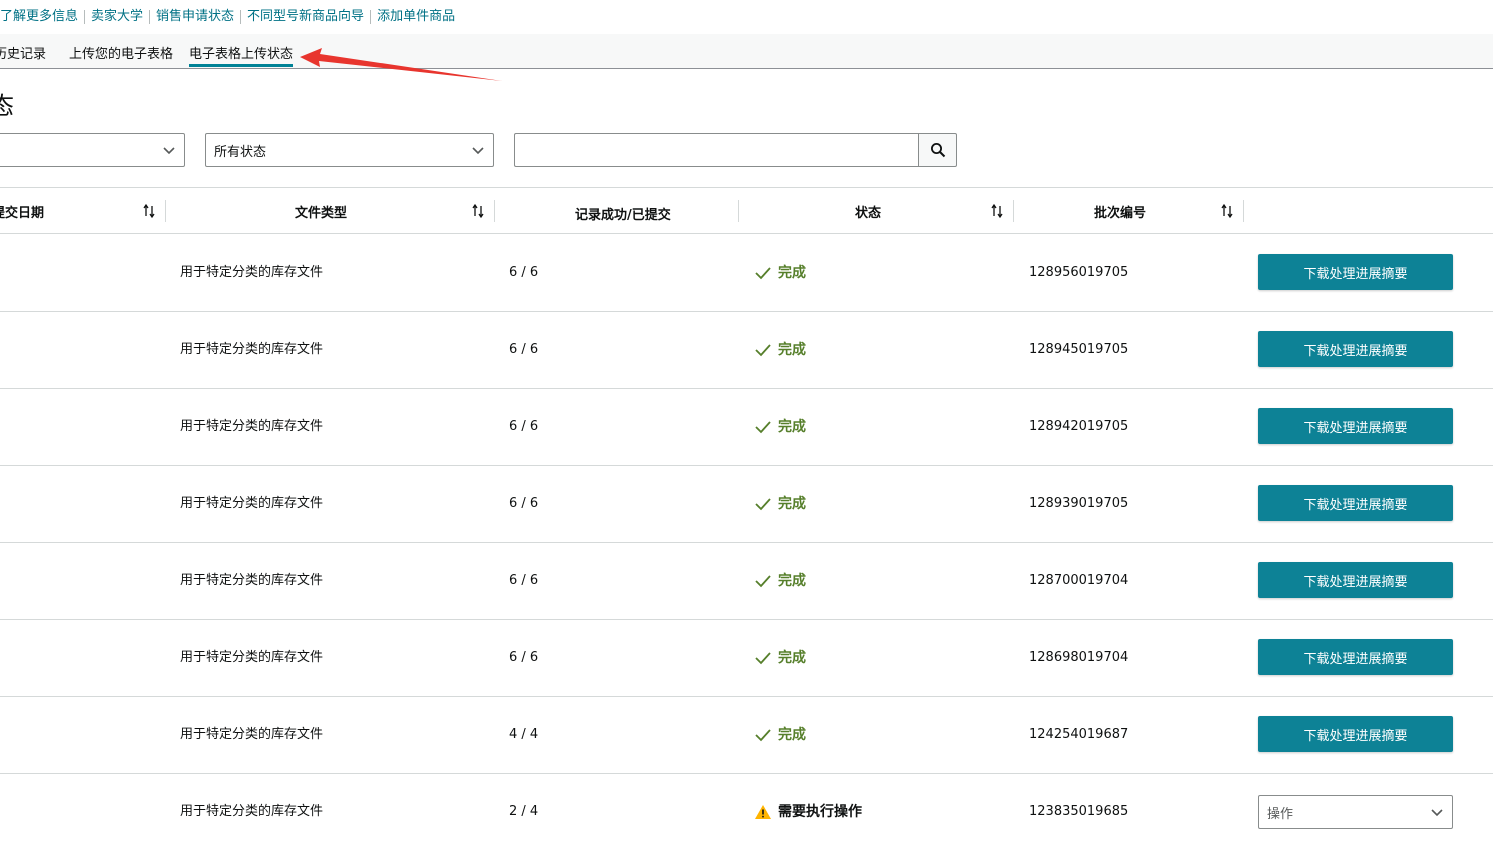  I want to click on search-icon, so click(937, 150).